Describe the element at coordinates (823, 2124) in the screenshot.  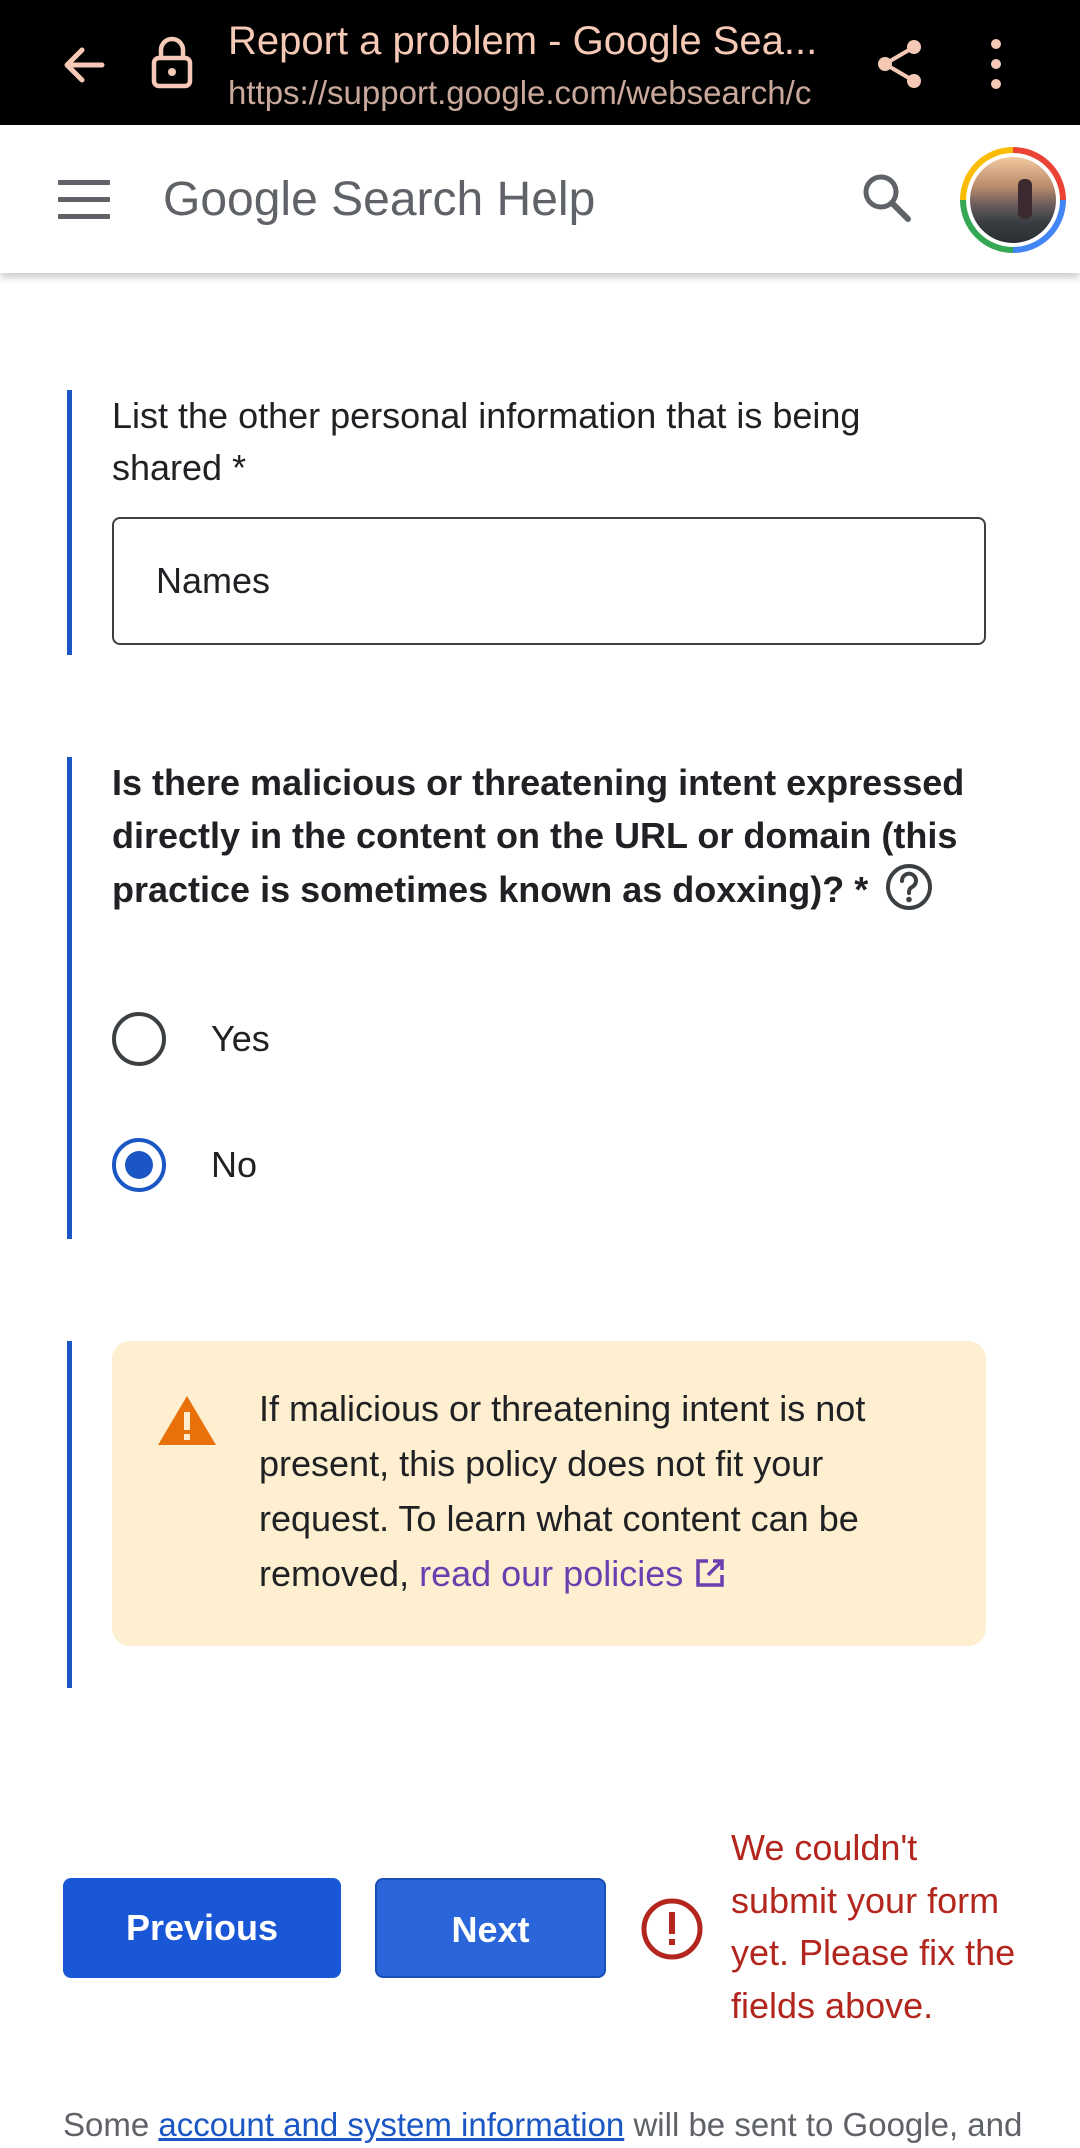
I see `footer-after: will be sent to Google, and` at that location.